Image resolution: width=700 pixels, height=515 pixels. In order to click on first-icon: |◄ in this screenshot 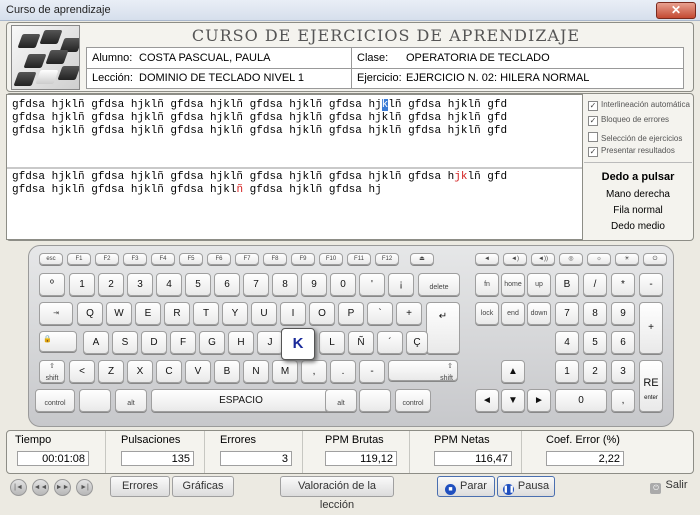, I will do `click(18, 487)`.